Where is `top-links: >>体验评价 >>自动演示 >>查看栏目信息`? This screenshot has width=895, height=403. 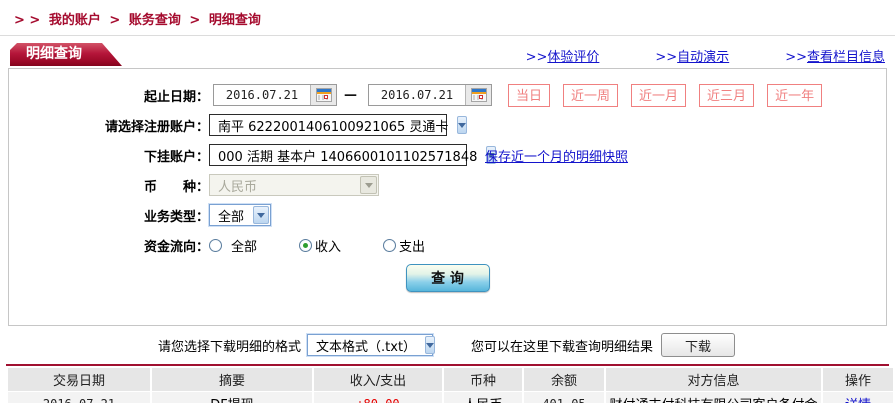 top-links: >>体验评价 >>自动演示 >>查看栏目信息 is located at coordinates (705, 55).